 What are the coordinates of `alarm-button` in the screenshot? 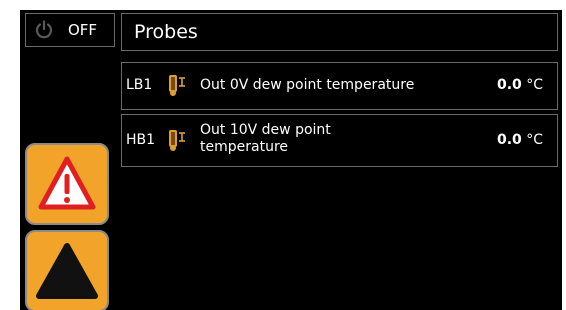 It's located at (67, 184).